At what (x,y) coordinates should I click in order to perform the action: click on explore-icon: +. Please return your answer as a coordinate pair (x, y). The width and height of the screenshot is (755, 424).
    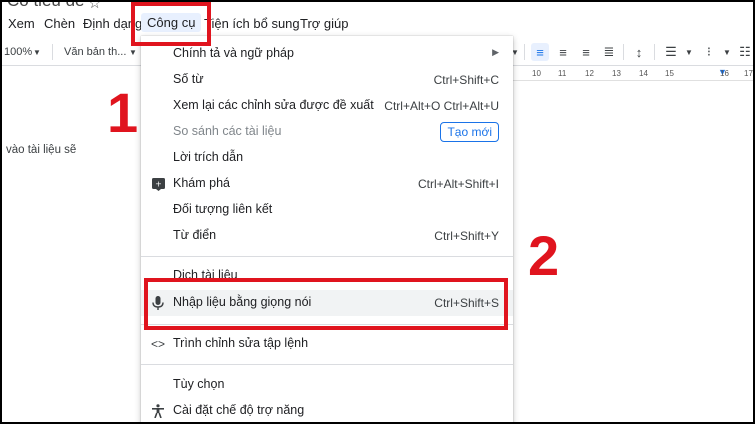
    Looking at the image, I should click on (158, 184).